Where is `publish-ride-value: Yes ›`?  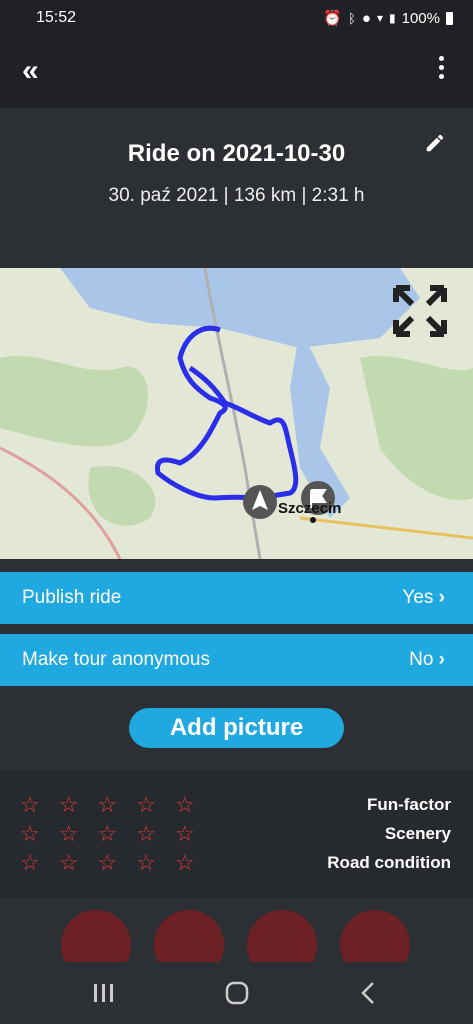 publish-ride-value: Yes › is located at coordinates (423, 597).